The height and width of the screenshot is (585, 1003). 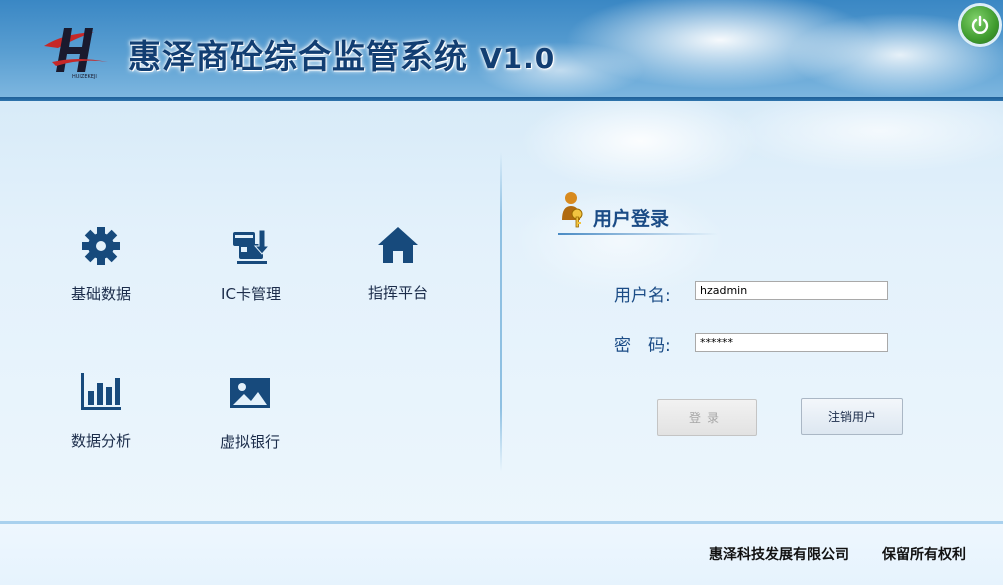 I want to click on module-label: 虚拟银行, so click(x=249, y=442).